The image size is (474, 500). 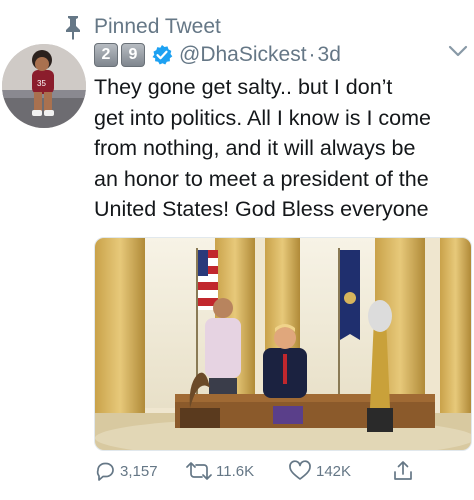 I want to click on pinned-indicator: Pinned Tweet, so click(x=141, y=27).